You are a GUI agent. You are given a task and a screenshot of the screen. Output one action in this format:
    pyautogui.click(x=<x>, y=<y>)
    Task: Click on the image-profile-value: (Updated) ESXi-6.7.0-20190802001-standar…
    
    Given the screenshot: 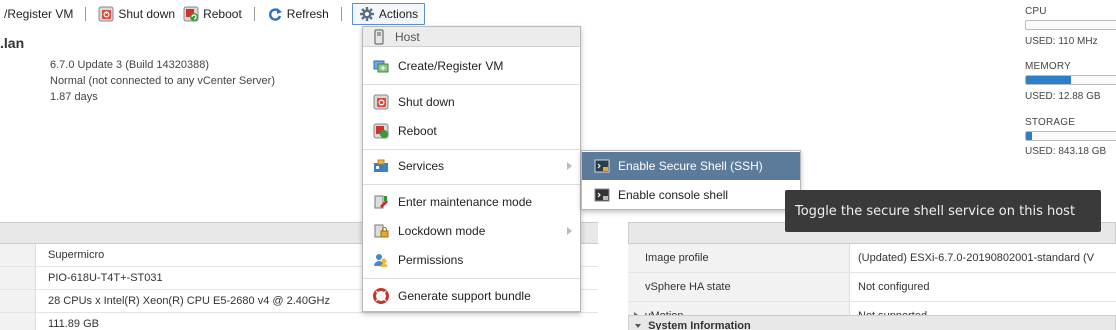 What is the action you would take?
    pyautogui.click(x=976, y=258)
    